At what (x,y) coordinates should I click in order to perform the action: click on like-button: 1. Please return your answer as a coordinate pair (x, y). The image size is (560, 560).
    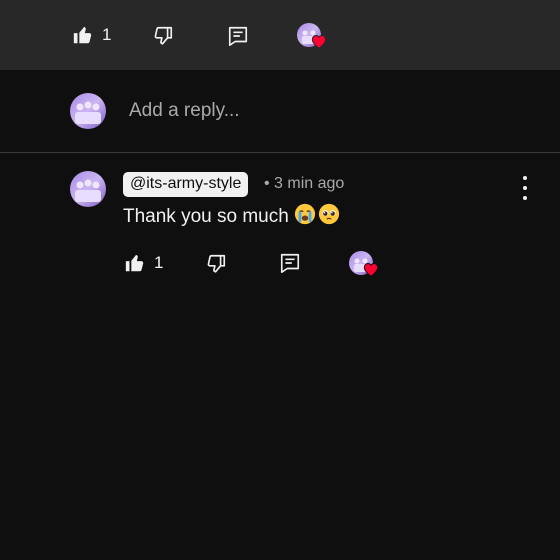
    Looking at the image, I should click on (91, 35).